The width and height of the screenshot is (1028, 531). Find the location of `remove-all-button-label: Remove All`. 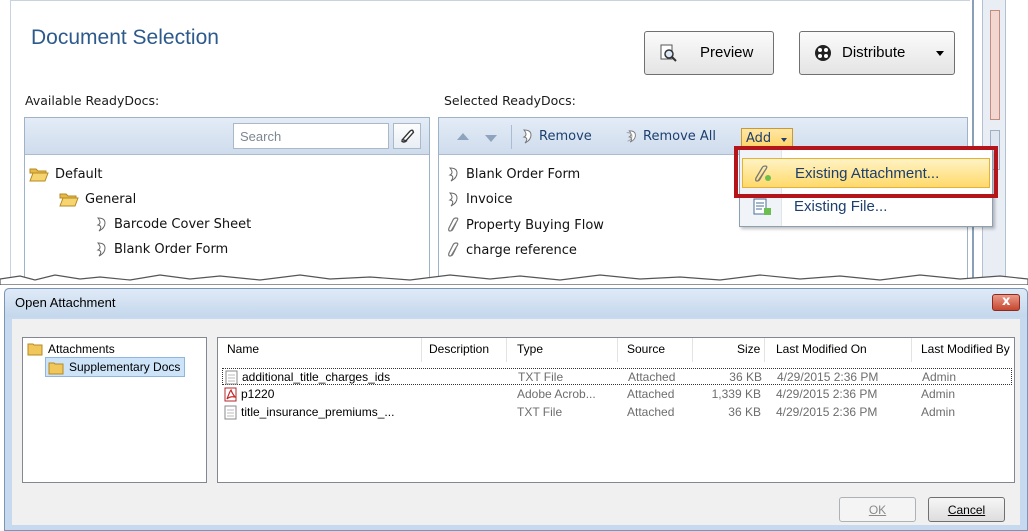

remove-all-button-label: Remove All is located at coordinates (680, 136).